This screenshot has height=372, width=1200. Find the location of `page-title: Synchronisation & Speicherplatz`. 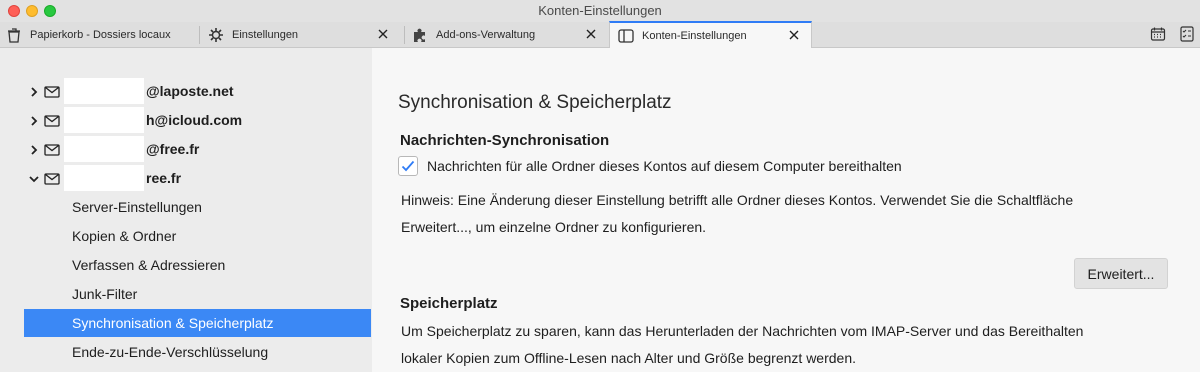

page-title: Synchronisation & Speicherplatz is located at coordinates (535, 102).